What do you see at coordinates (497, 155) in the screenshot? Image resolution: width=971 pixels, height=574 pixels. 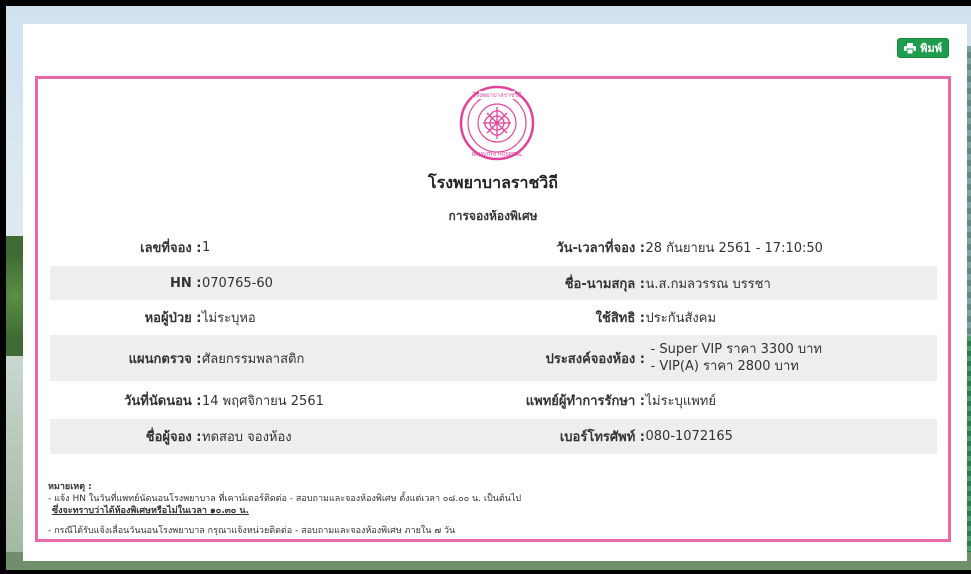 I see `svg-text: RAJAVITHI HOSPITAL` at bounding box center [497, 155].